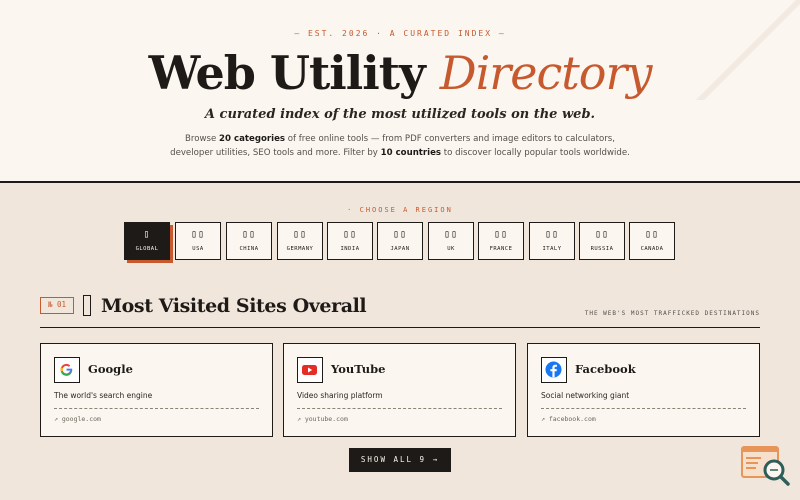 The image size is (800, 500). I want to click on region-canada: ▯▯ CANADA, so click(652, 241).